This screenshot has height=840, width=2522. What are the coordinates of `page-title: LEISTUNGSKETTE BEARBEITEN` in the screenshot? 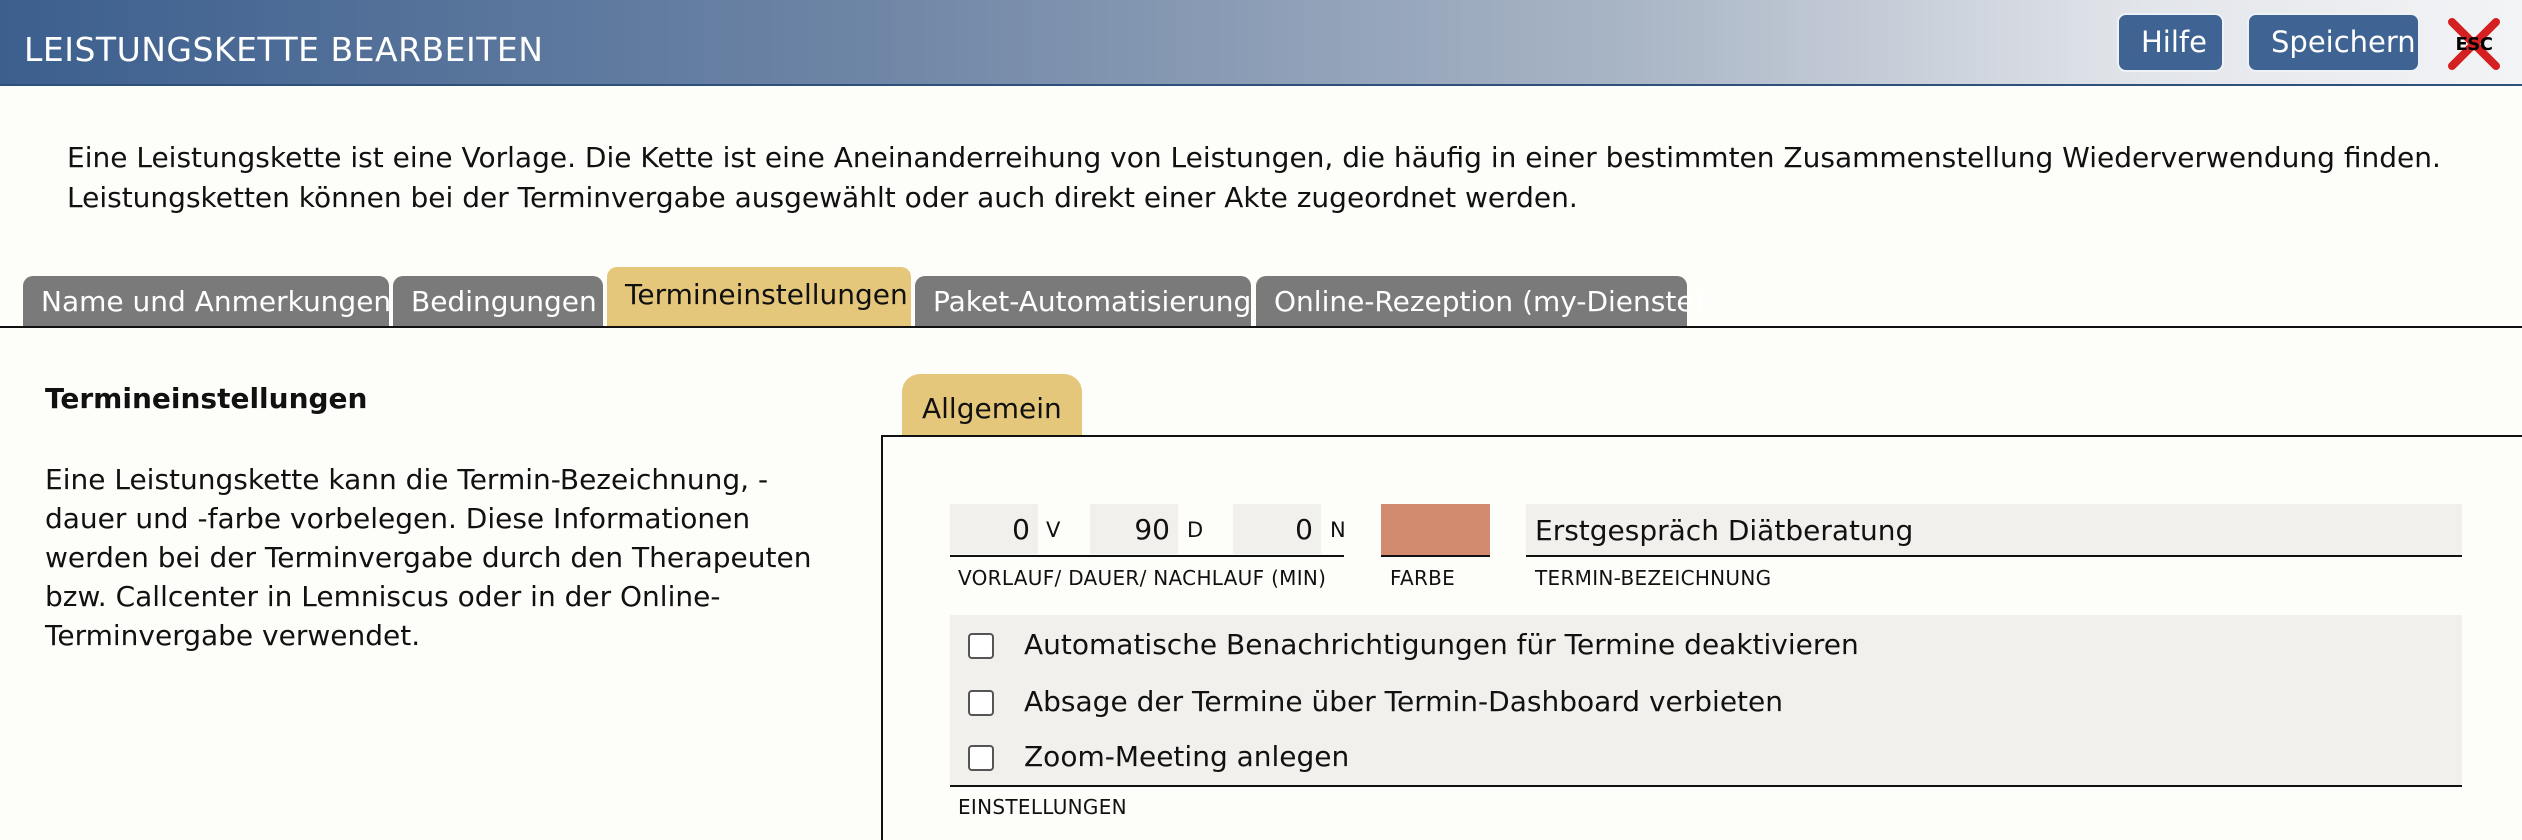 It's located at (284, 49).